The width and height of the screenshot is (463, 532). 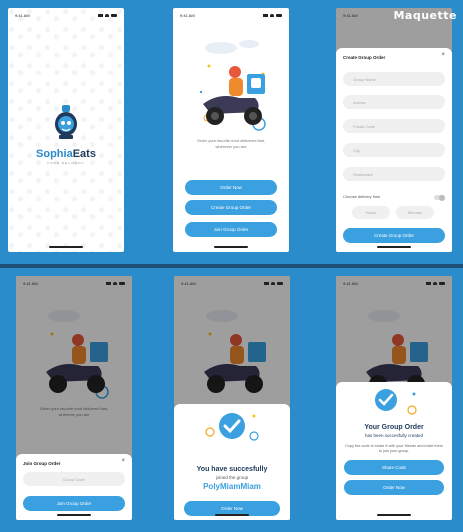 What do you see at coordinates (54, 154) in the screenshot?
I see `brand-name-part1: Sophia` at bounding box center [54, 154].